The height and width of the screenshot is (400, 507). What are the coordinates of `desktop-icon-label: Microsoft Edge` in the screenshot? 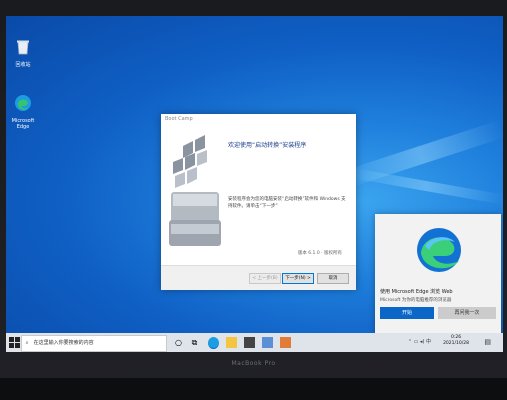 It's located at (23, 124).